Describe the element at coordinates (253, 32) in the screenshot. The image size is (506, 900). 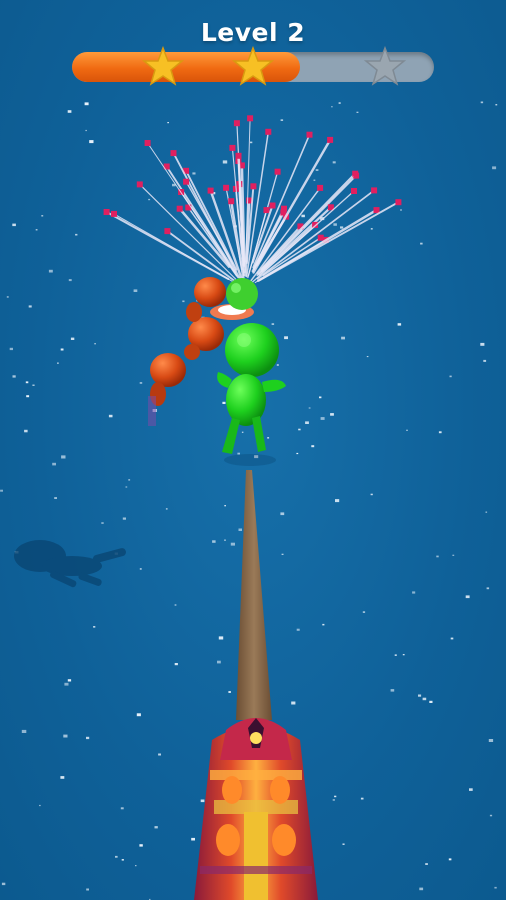
I see `level-title: Level 2` at that location.